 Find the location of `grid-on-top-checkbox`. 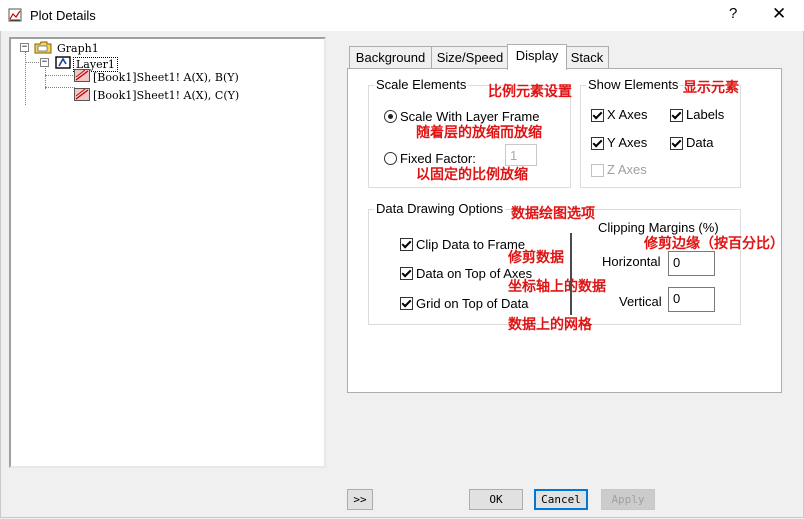

grid-on-top-checkbox is located at coordinates (406, 303).